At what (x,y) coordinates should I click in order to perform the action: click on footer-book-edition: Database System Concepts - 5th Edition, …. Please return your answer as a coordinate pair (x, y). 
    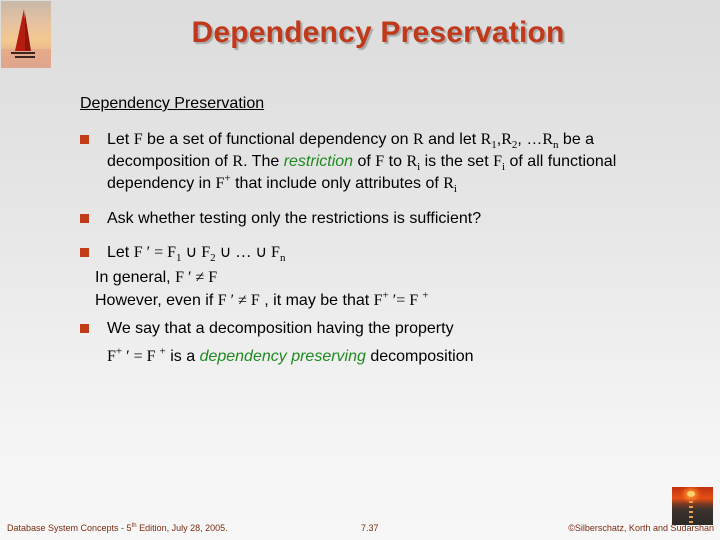
    Looking at the image, I should click on (117, 528).